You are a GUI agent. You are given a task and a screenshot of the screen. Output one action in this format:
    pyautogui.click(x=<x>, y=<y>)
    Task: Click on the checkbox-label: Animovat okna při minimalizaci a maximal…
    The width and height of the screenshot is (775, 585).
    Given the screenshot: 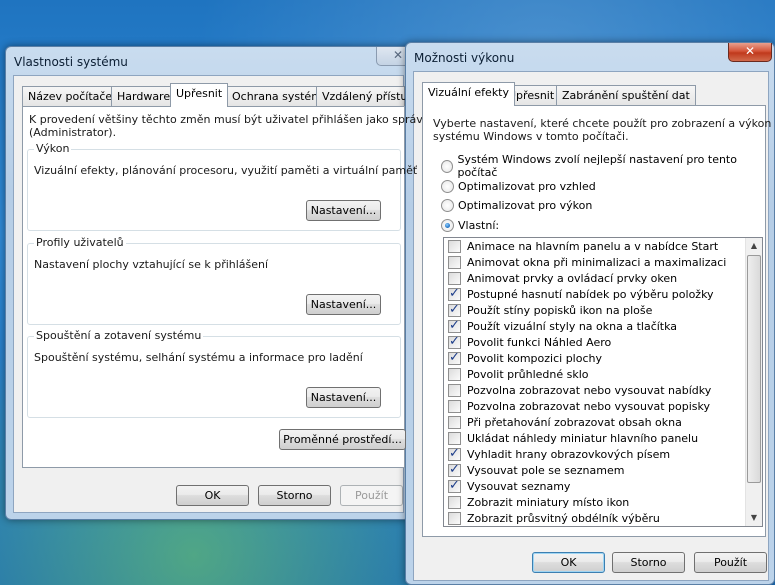 What is the action you would take?
    pyautogui.click(x=597, y=262)
    